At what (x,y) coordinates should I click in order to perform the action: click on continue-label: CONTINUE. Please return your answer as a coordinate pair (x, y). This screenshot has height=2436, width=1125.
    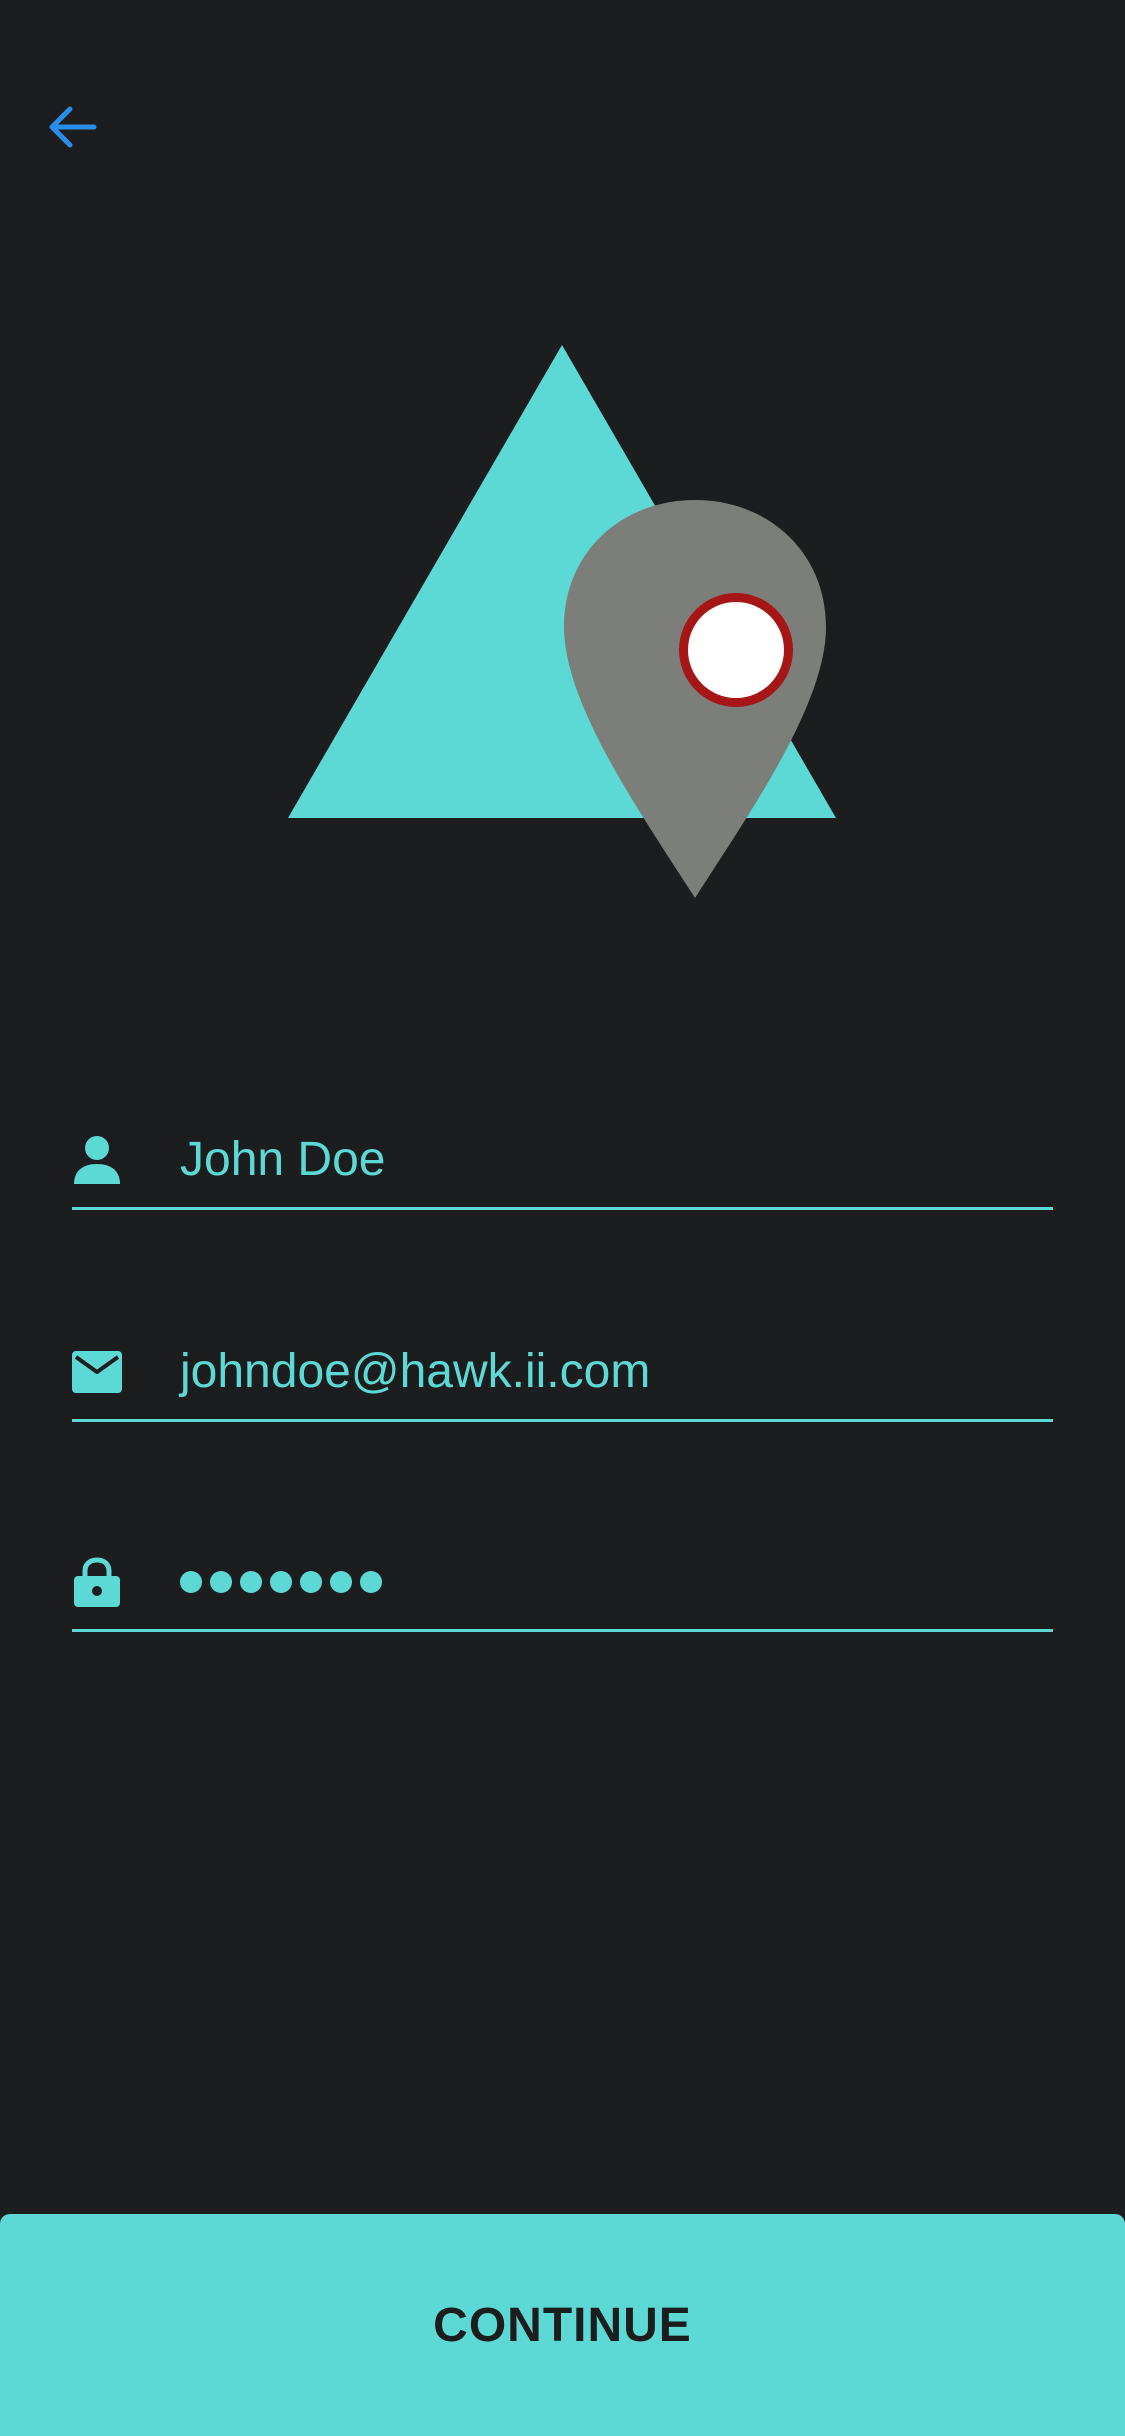
    Looking at the image, I should click on (562, 2325).